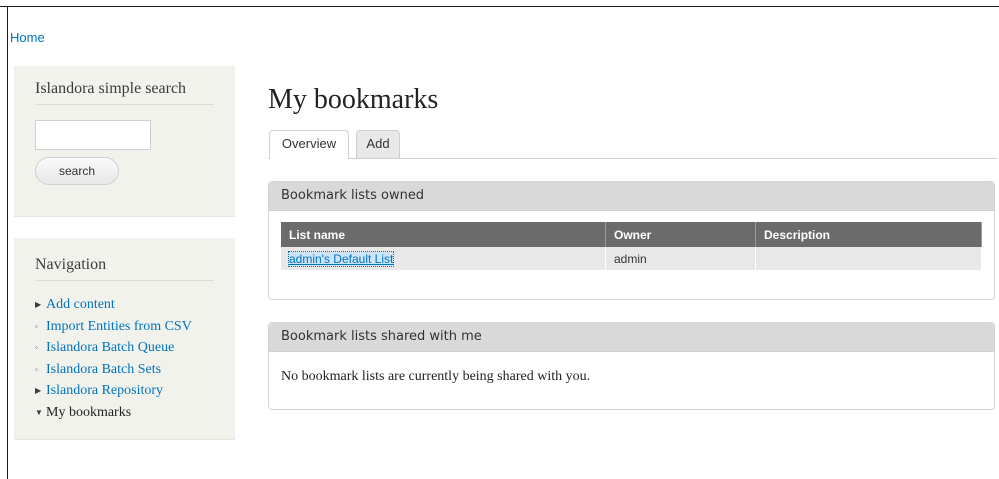 The height and width of the screenshot is (479, 999). What do you see at coordinates (378, 144) in the screenshot?
I see `tab-add: Add` at bounding box center [378, 144].